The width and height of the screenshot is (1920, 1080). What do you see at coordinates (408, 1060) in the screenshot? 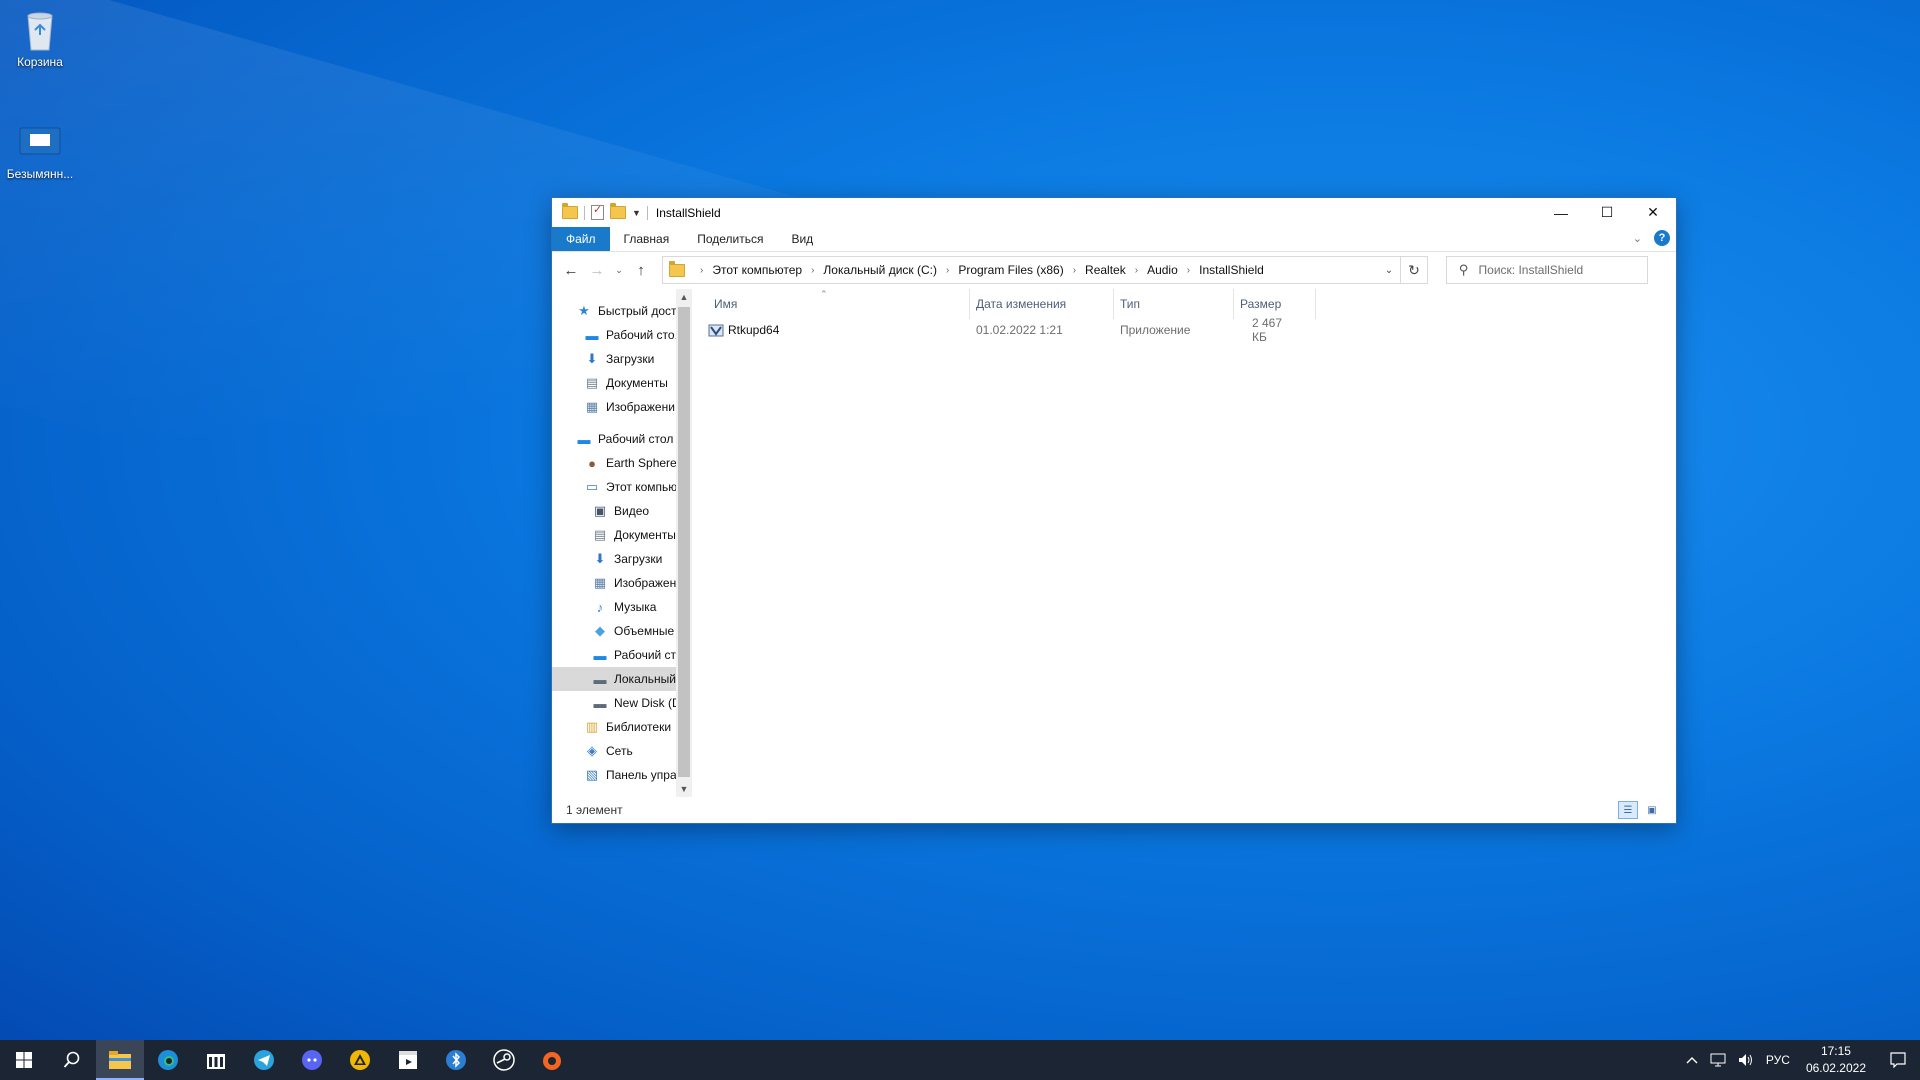
I see `taskbar-media` at bounding box center [408, 1060].